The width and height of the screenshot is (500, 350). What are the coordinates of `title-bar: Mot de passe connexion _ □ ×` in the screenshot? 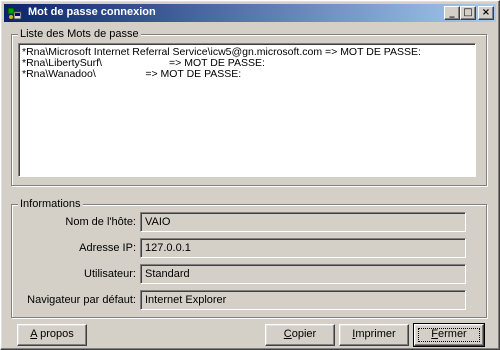 It's located at (250, 13).